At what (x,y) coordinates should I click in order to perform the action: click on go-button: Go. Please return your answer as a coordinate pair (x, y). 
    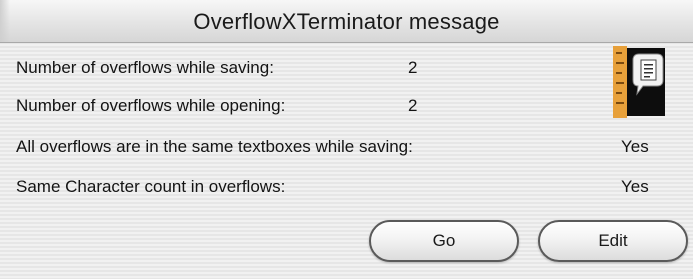
    Looking at the image, I should click on (444, 241).